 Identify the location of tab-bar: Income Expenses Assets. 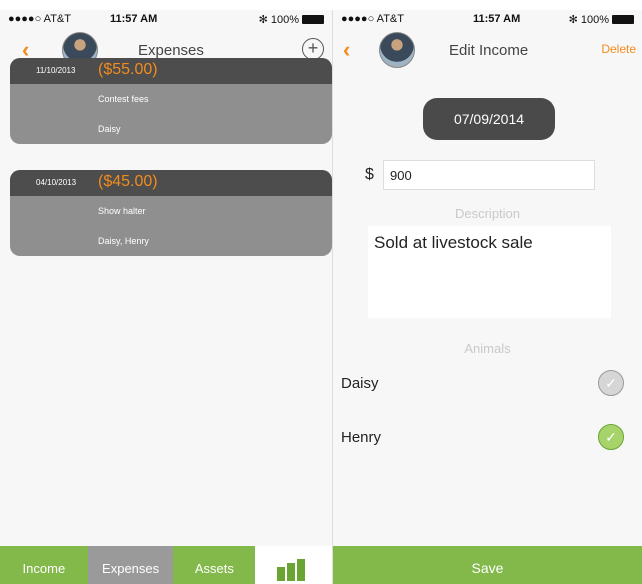
(166, 565).